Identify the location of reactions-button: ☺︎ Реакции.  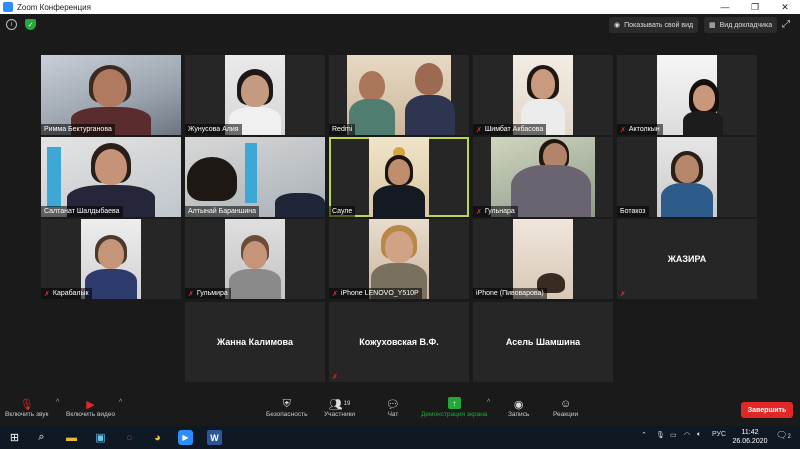
(565, 407).